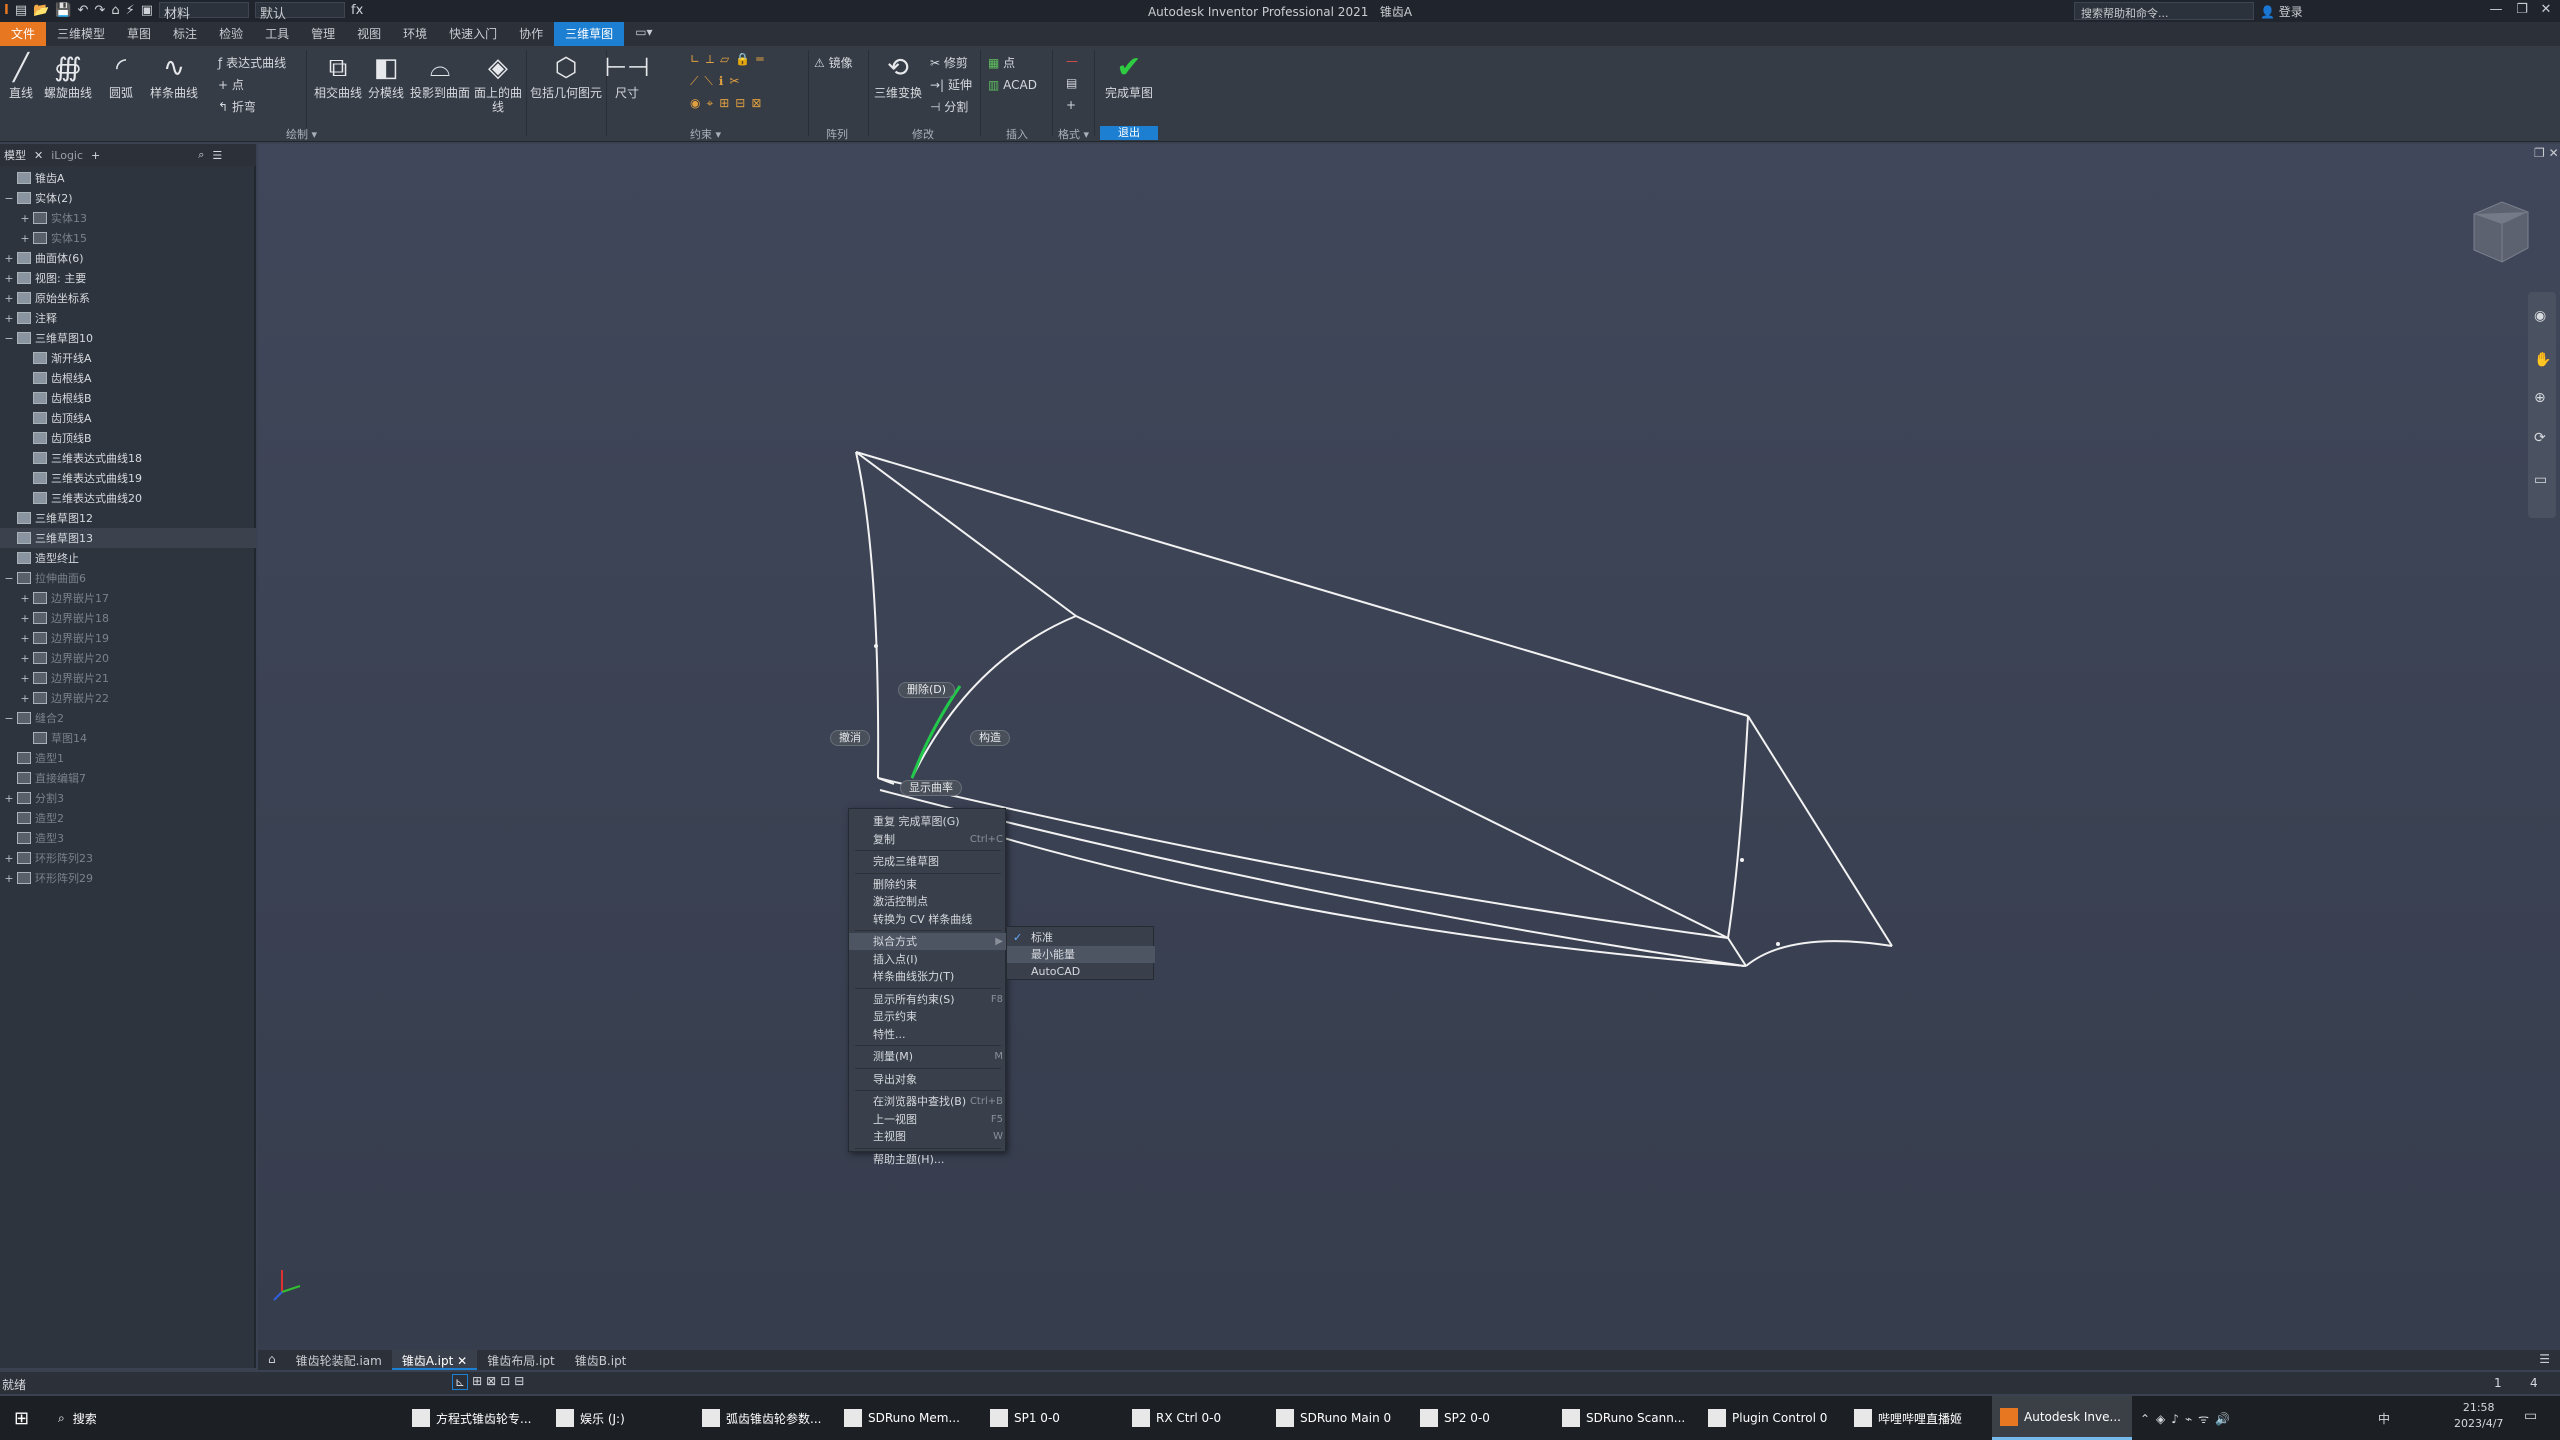 This screenshot has height=1440, width=2560. Describe the element at coordinates (928, 1101) in the screenshot. I see `context-menu-item: 在浏览器中查找(B) Ctrl+B` at that location.